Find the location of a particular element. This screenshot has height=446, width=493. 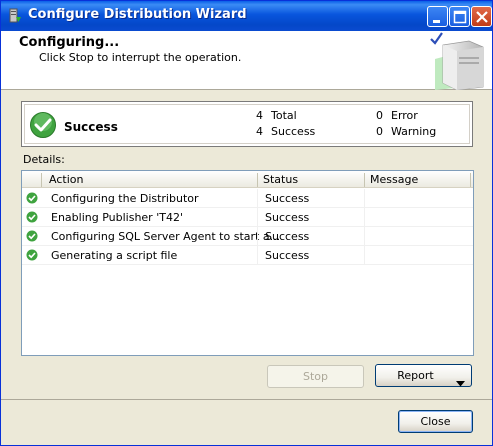

maximize-icon is located at coordinates (460, 17).